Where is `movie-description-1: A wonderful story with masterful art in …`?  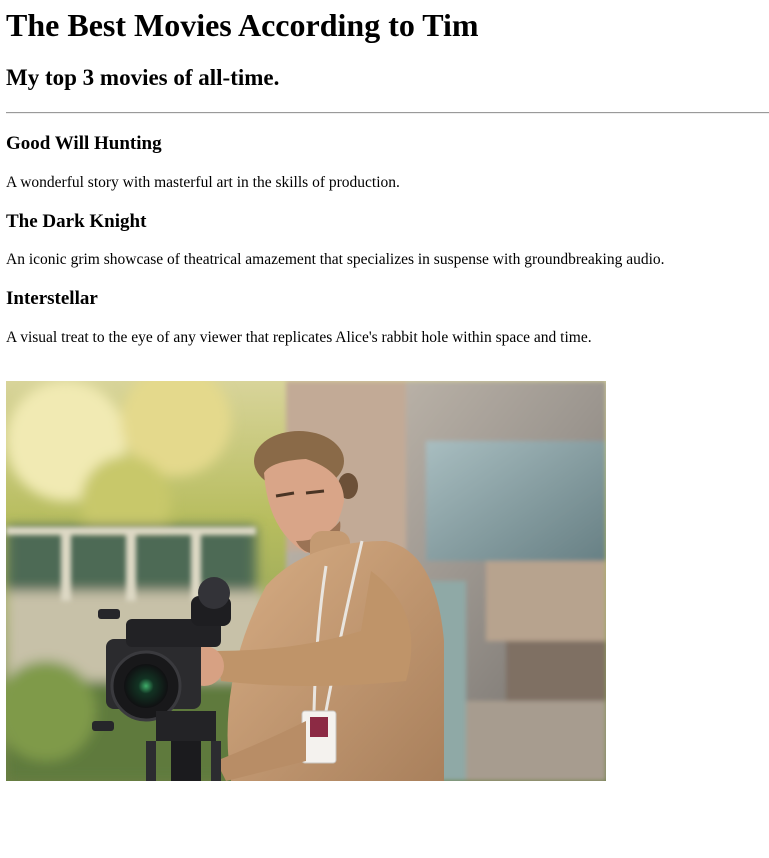 movie-description-1: A wonderful story with masterful art in … is located at coordinates (203, 182).